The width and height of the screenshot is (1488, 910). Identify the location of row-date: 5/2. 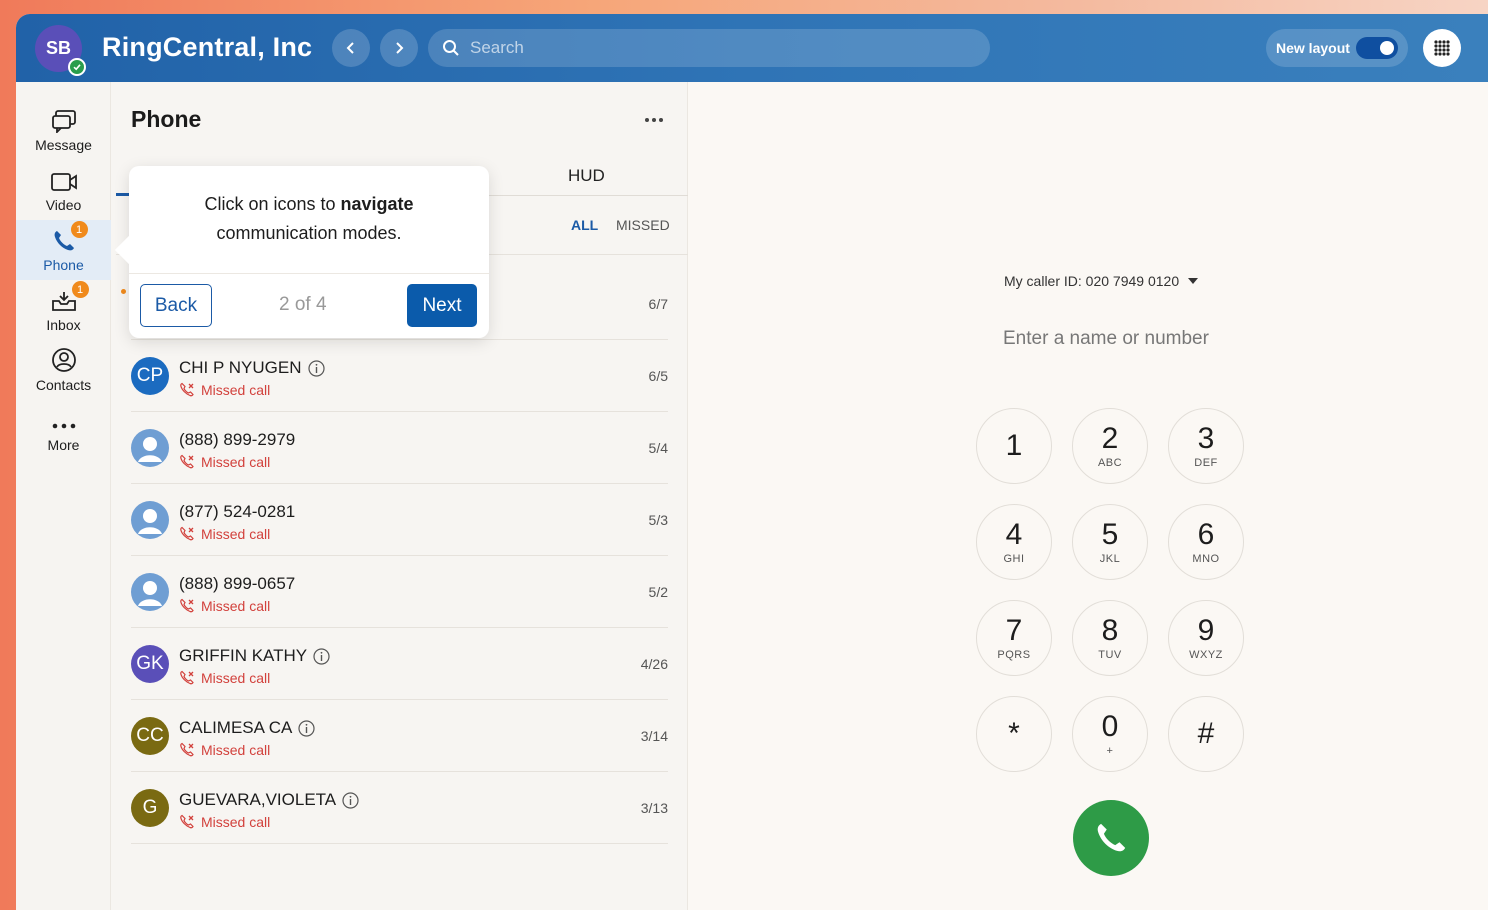
(658, 592).